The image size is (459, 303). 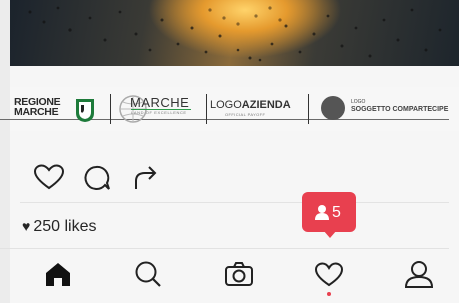 I want to click on notification-count: 5, so click(x=336, y=212).